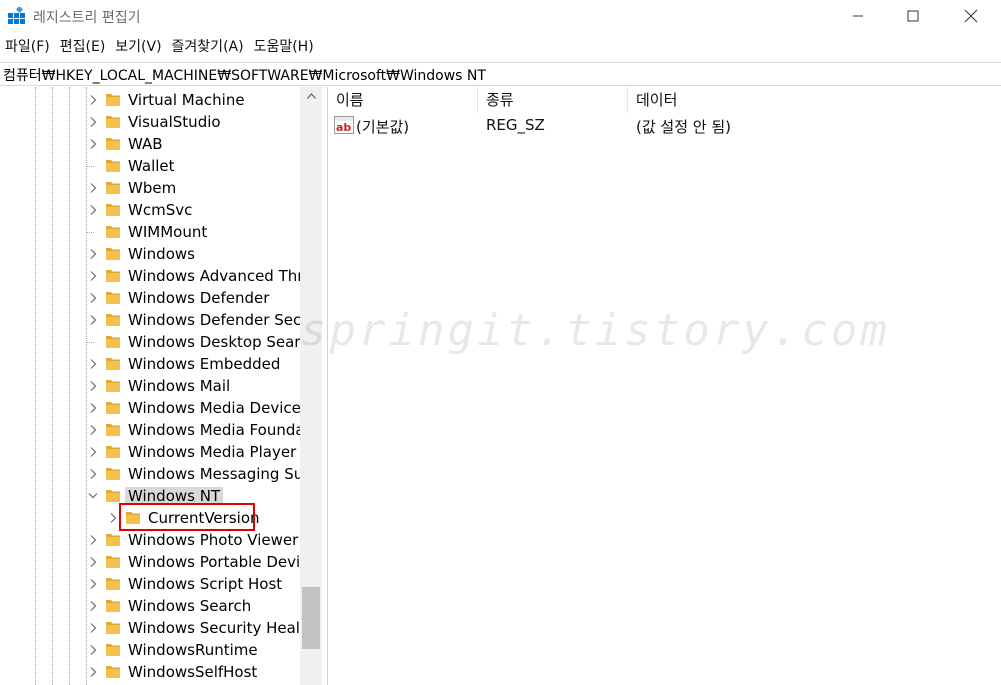 The image size is (1001, 685). Describe the element at coordinates (684, 127) in the screenshot. I see `value-data: (값 설정 안 됨)` at that location.